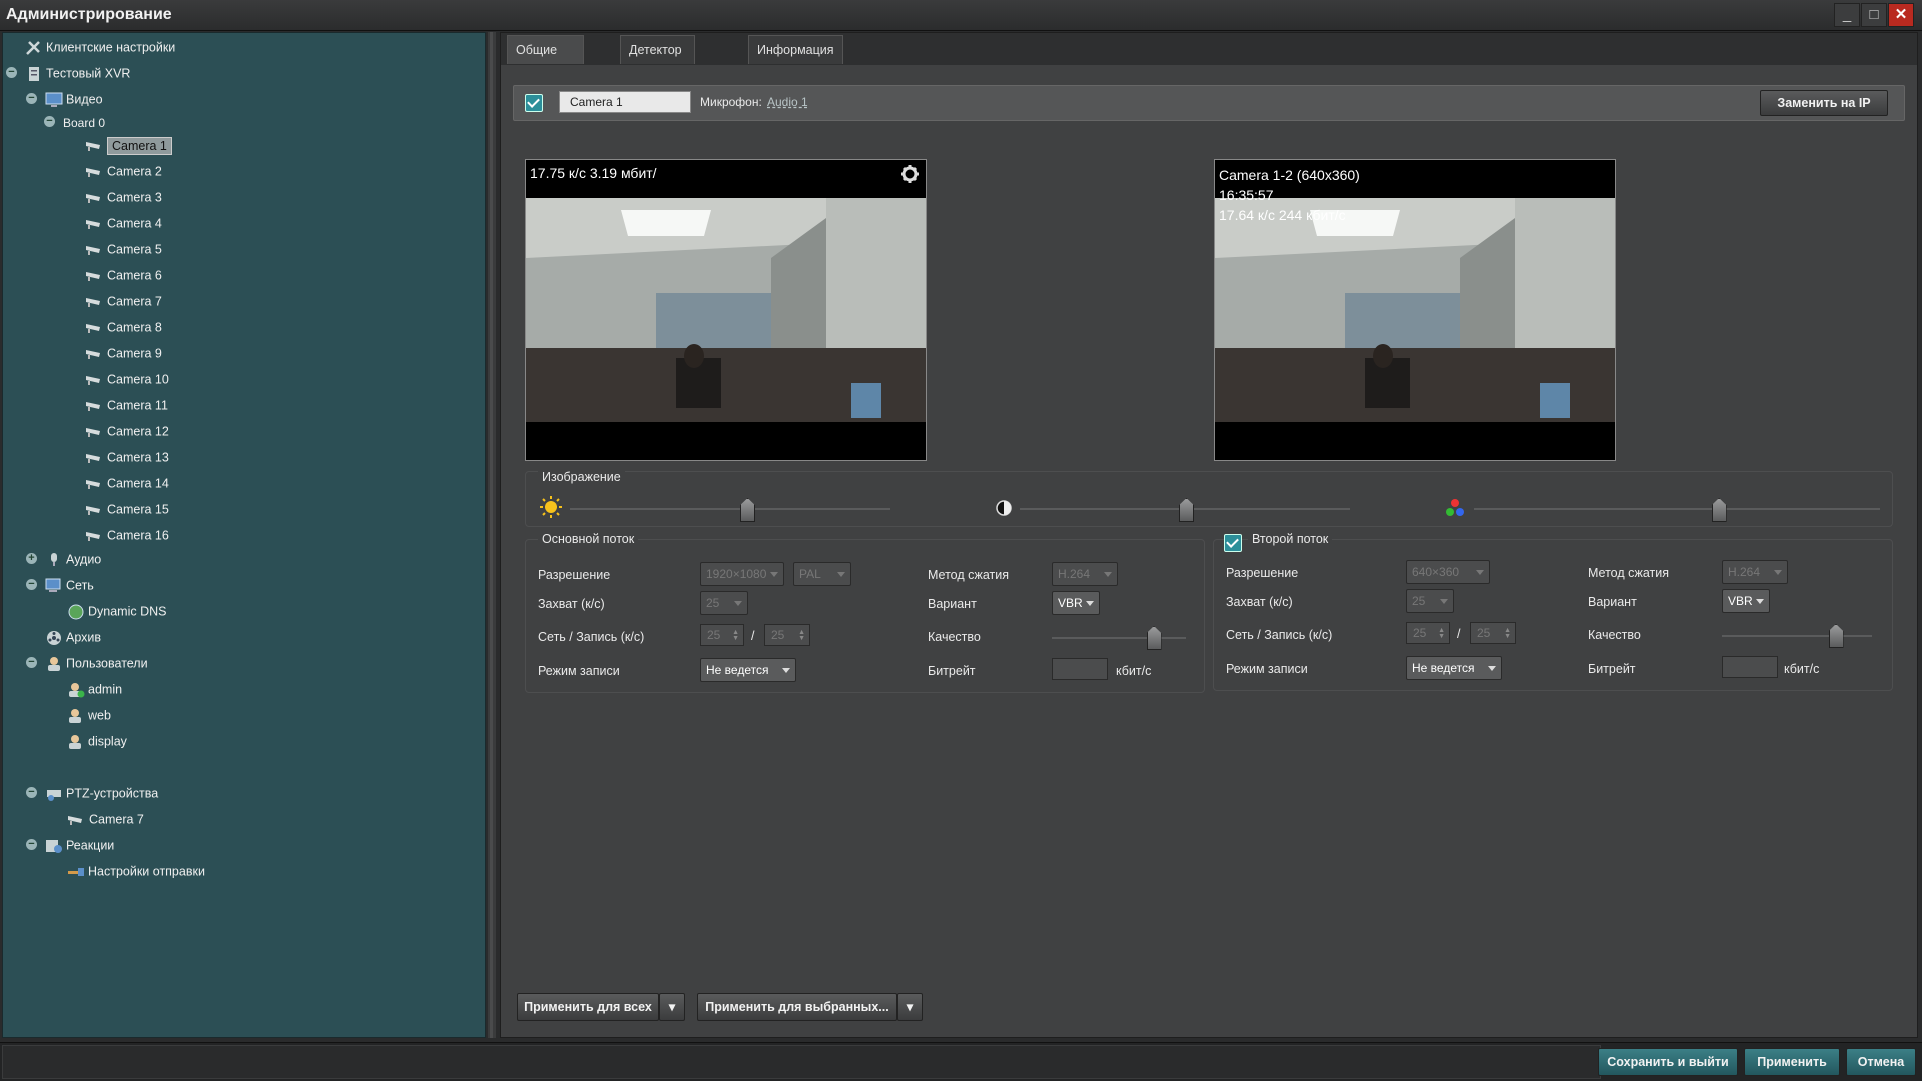 This screenshot has width=1922, height=1081. What do you see at coordinates (97, 741) in the screenshot?
I see `tree-item-user: display` at bounding box center [97, 741].